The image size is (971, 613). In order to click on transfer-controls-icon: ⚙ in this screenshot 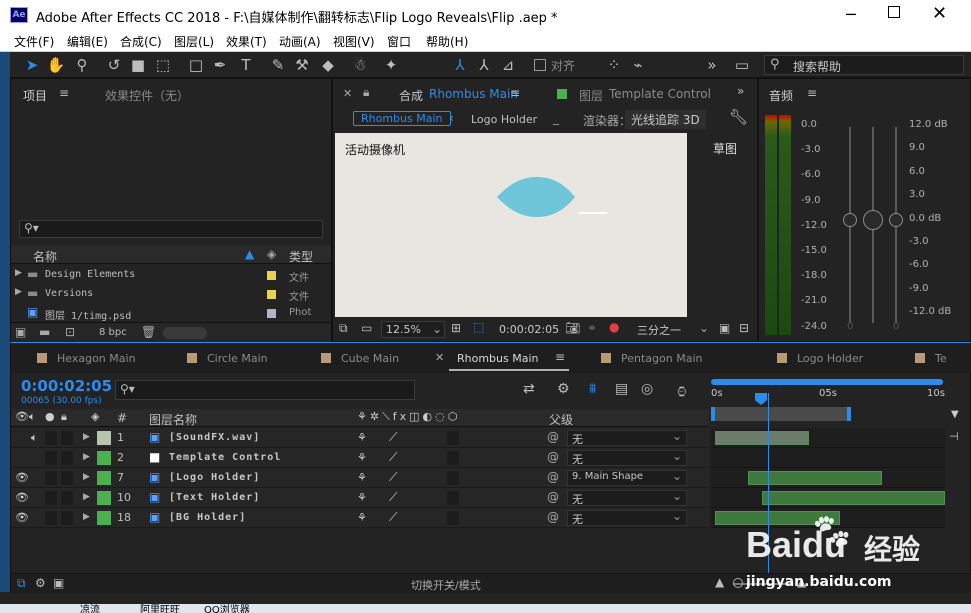, I will do `click(40, 583)`.